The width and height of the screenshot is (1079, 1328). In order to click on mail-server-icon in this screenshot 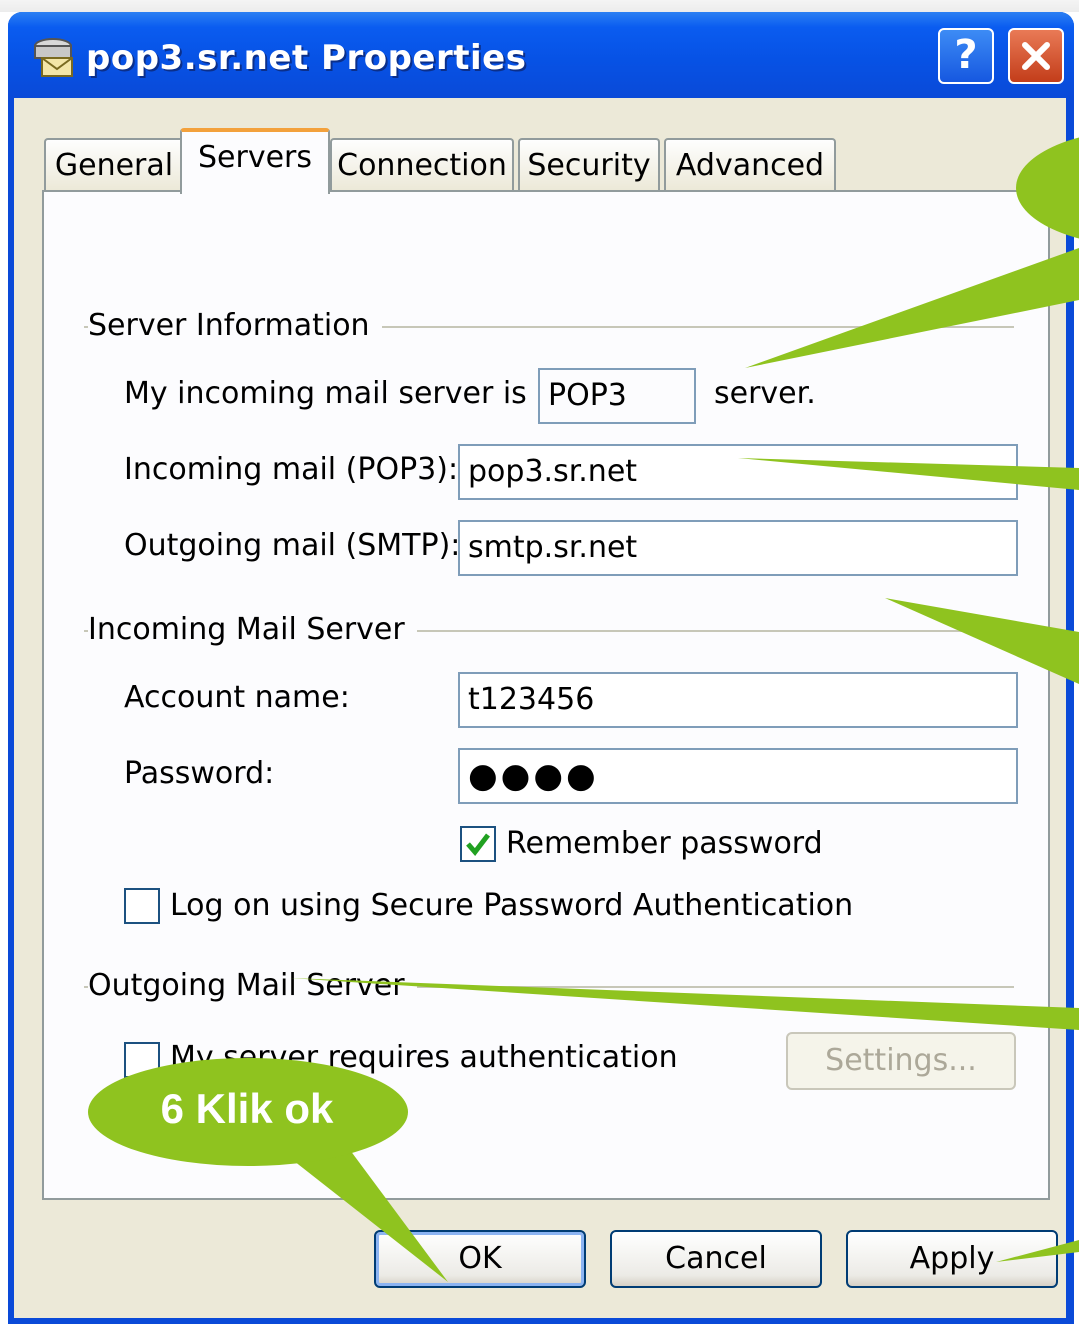, I will do `click(53, 57)`.